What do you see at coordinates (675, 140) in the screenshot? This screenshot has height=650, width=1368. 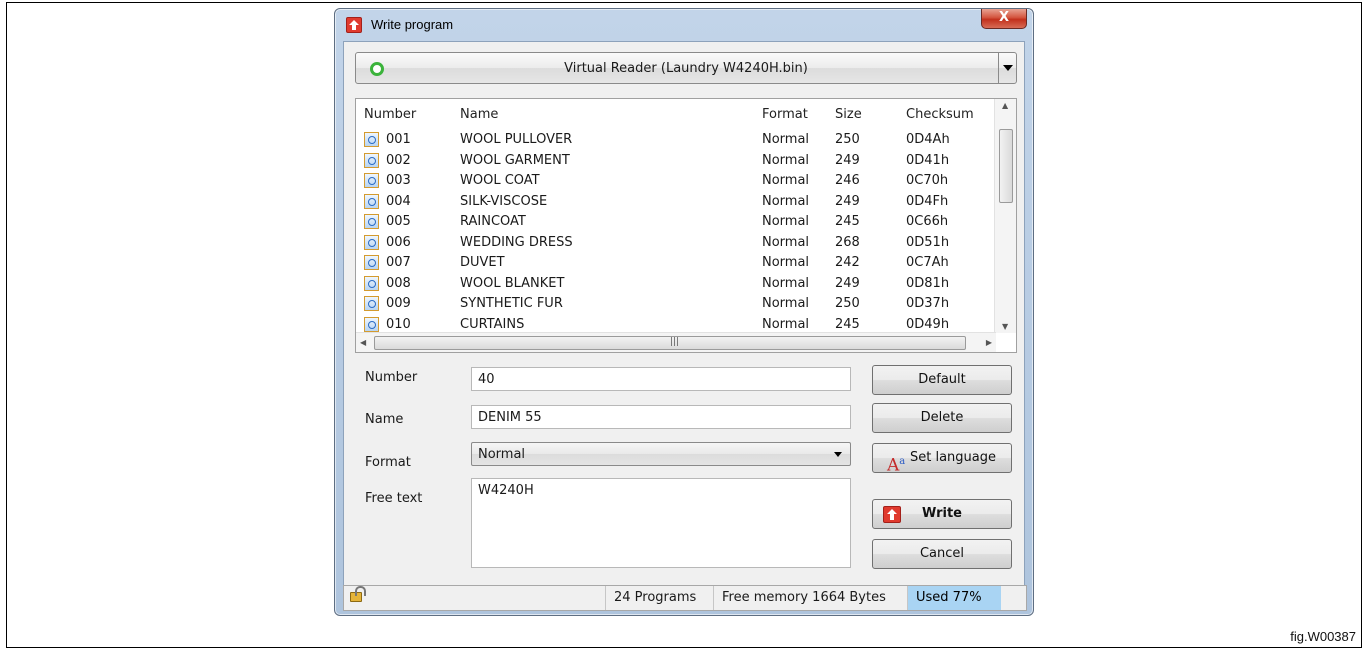 I see `table-row: 001 WOOL PULLOVER Normal 250 0D4Ah` at bounding box center [675, 140].